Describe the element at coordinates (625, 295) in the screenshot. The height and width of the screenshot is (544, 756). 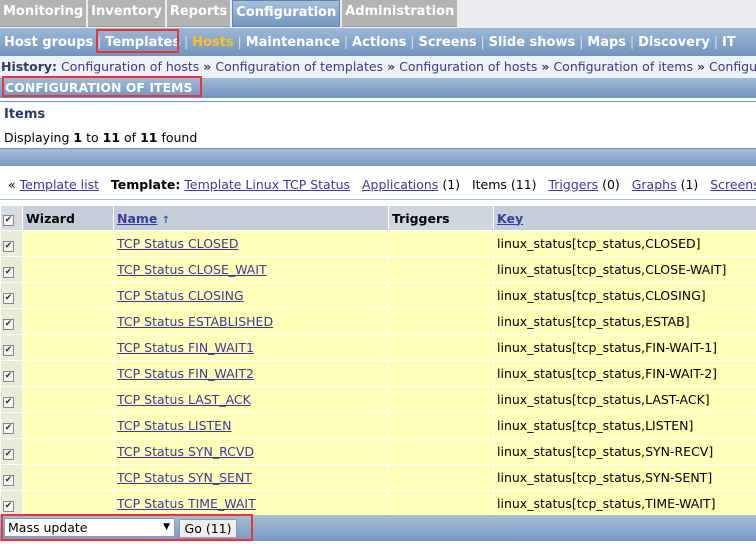
I see `key-cell: linux_status[tcp_status,CLOSING]` at that location.